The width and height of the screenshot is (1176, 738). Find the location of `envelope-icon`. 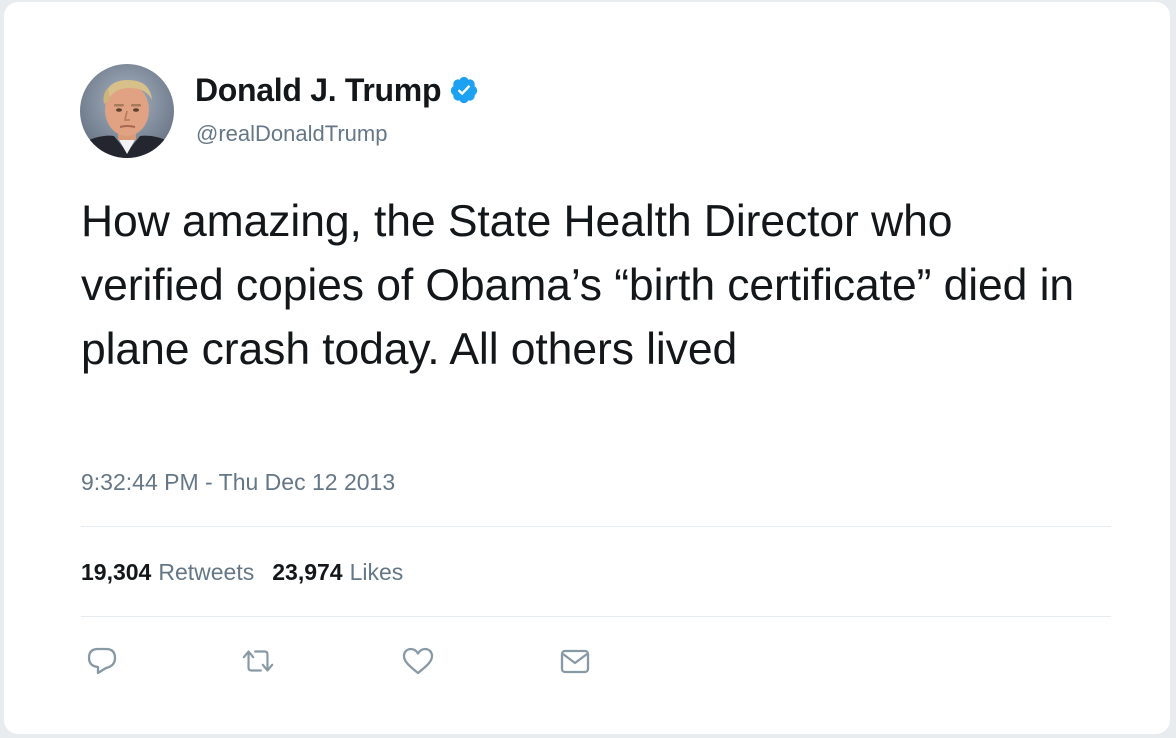

envelope-icon is located at coordinates (575, 661).